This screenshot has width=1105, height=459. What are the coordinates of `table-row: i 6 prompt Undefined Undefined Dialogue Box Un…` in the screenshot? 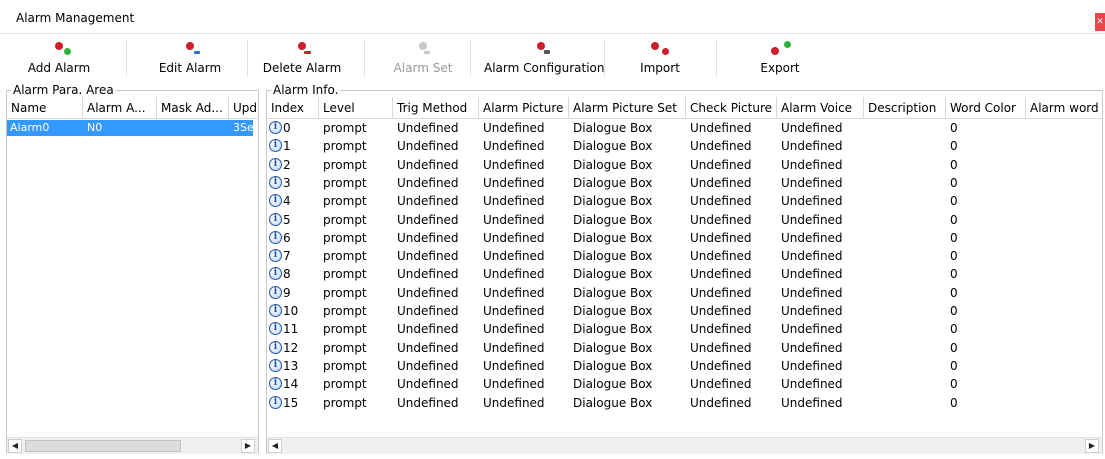 It's located at (684, 238).